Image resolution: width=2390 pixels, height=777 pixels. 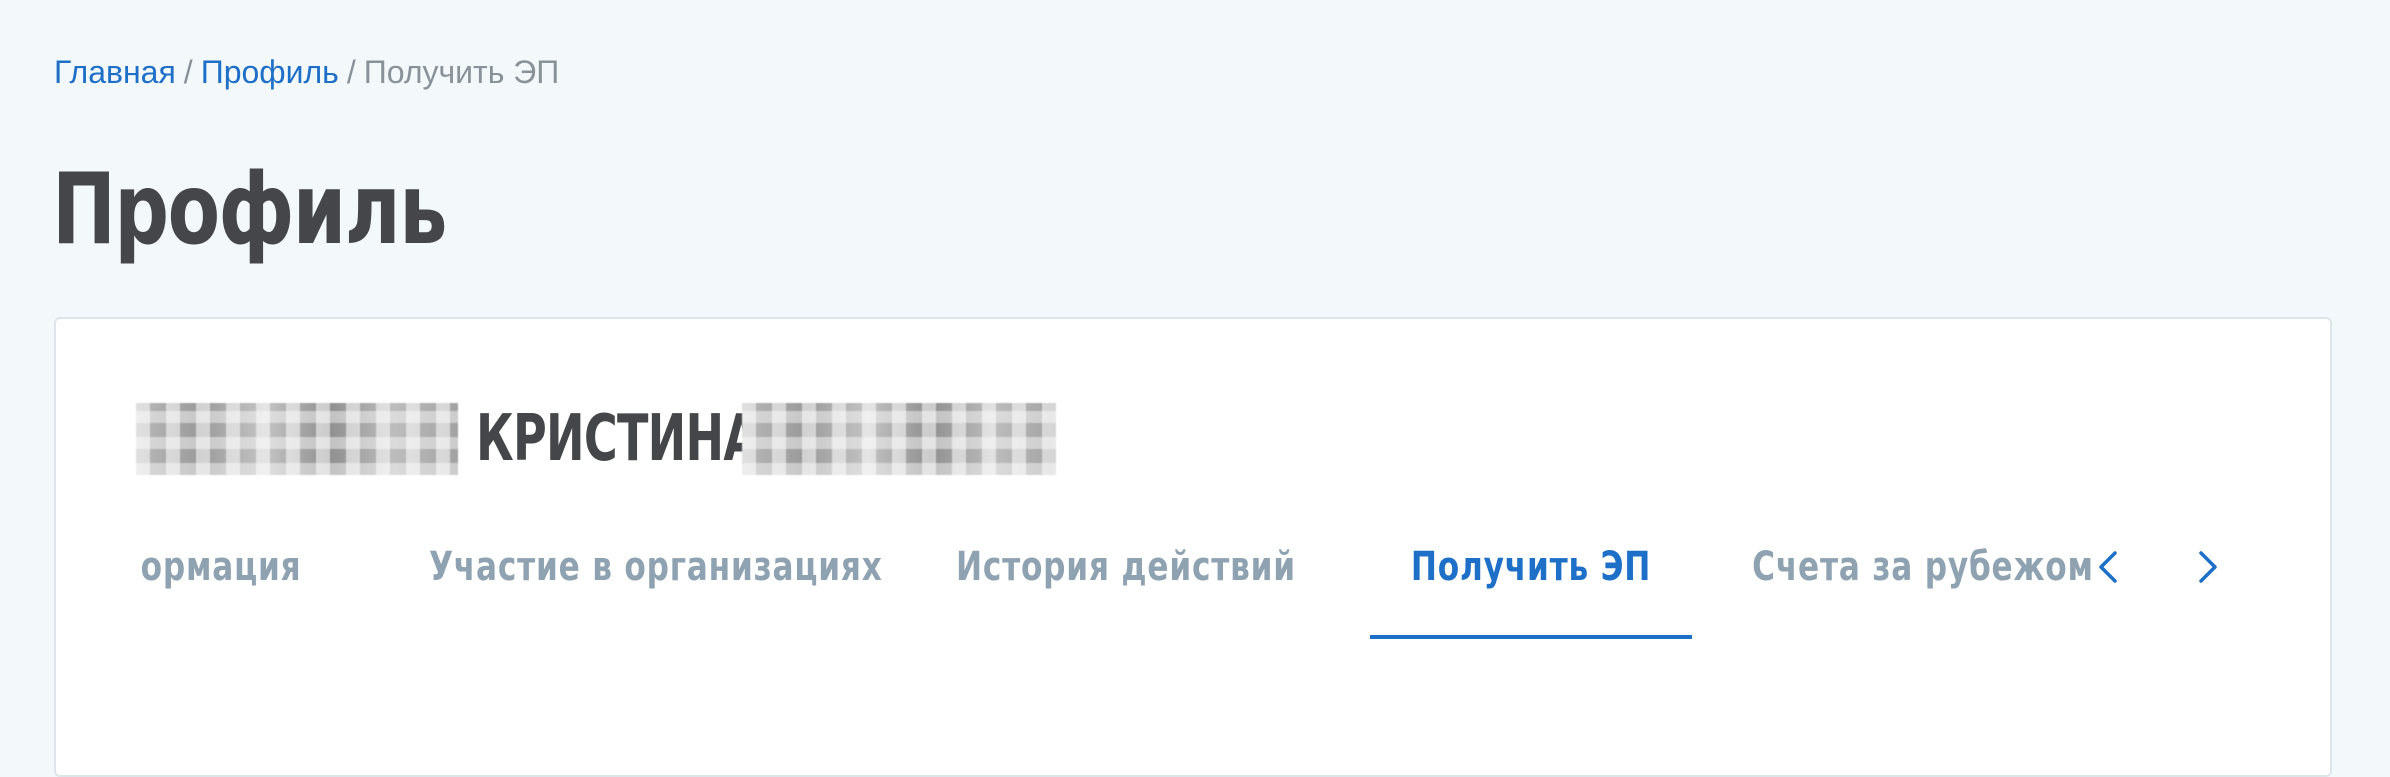 I want to click on breadcrumb-link-home: Главная, so click(x=115, y=72).